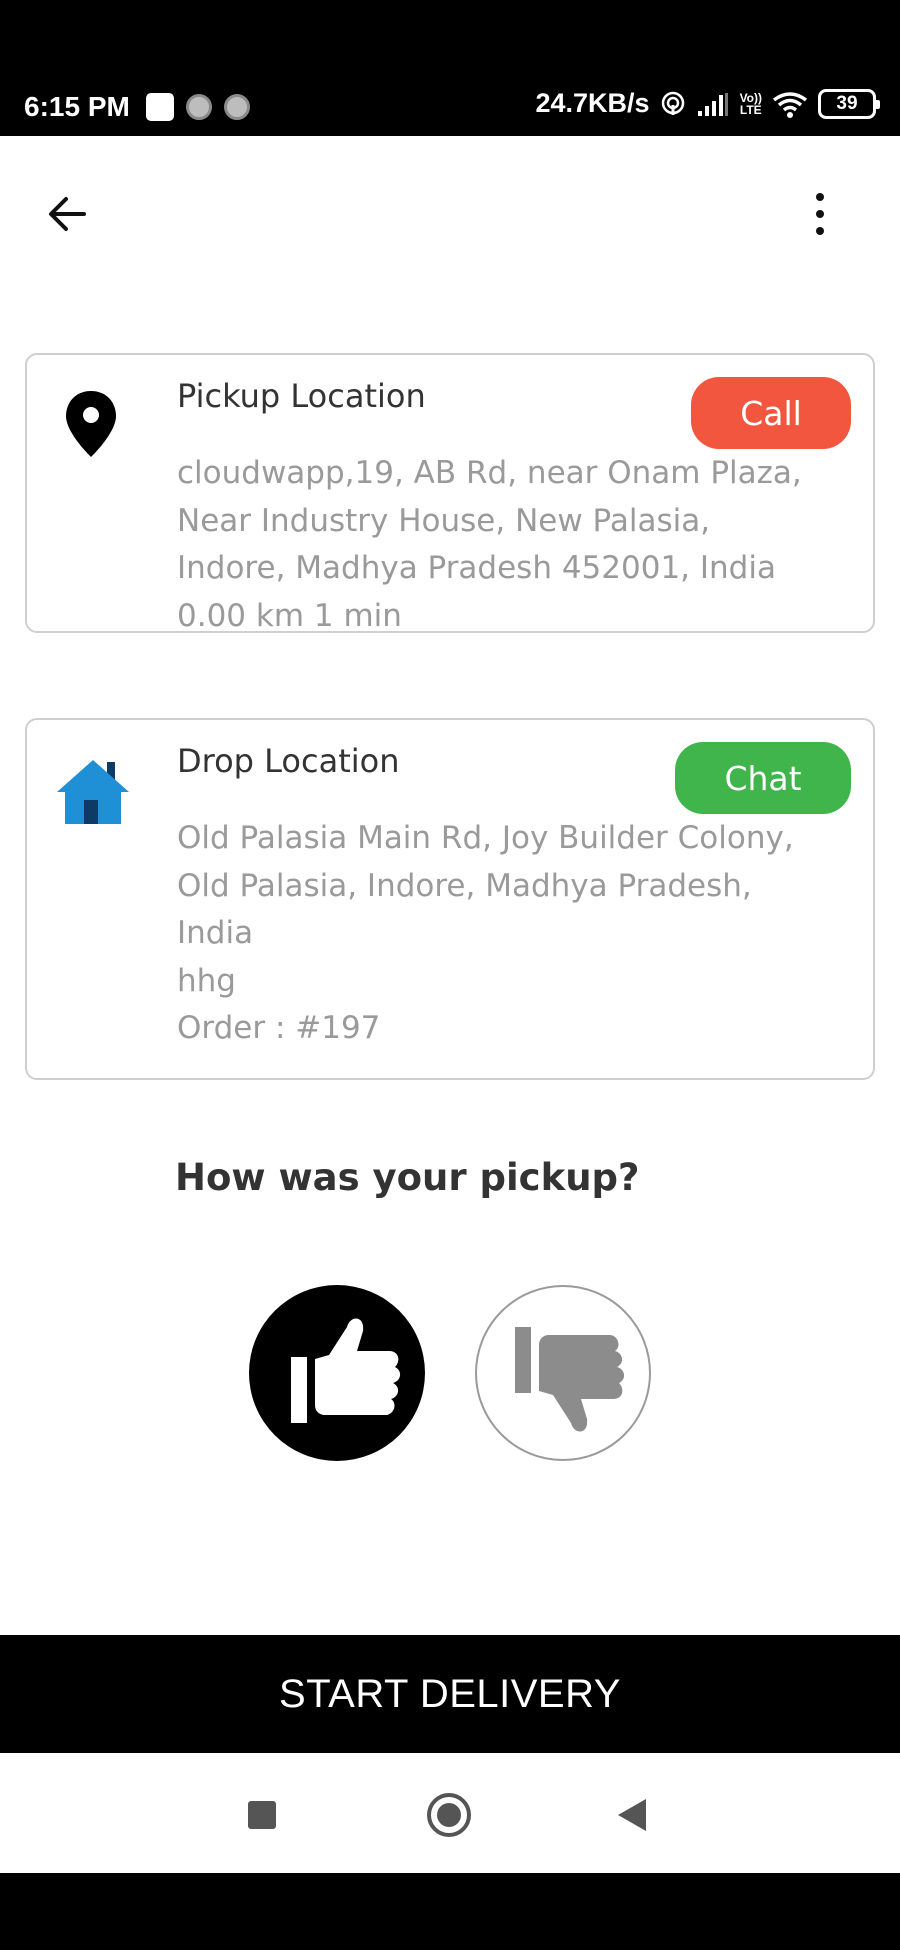  Describe the element at coordinates (476, 568) in the screenshot. I see `pickup-address-line: Indore, Madhya Pradesh 452001, India` at that location.